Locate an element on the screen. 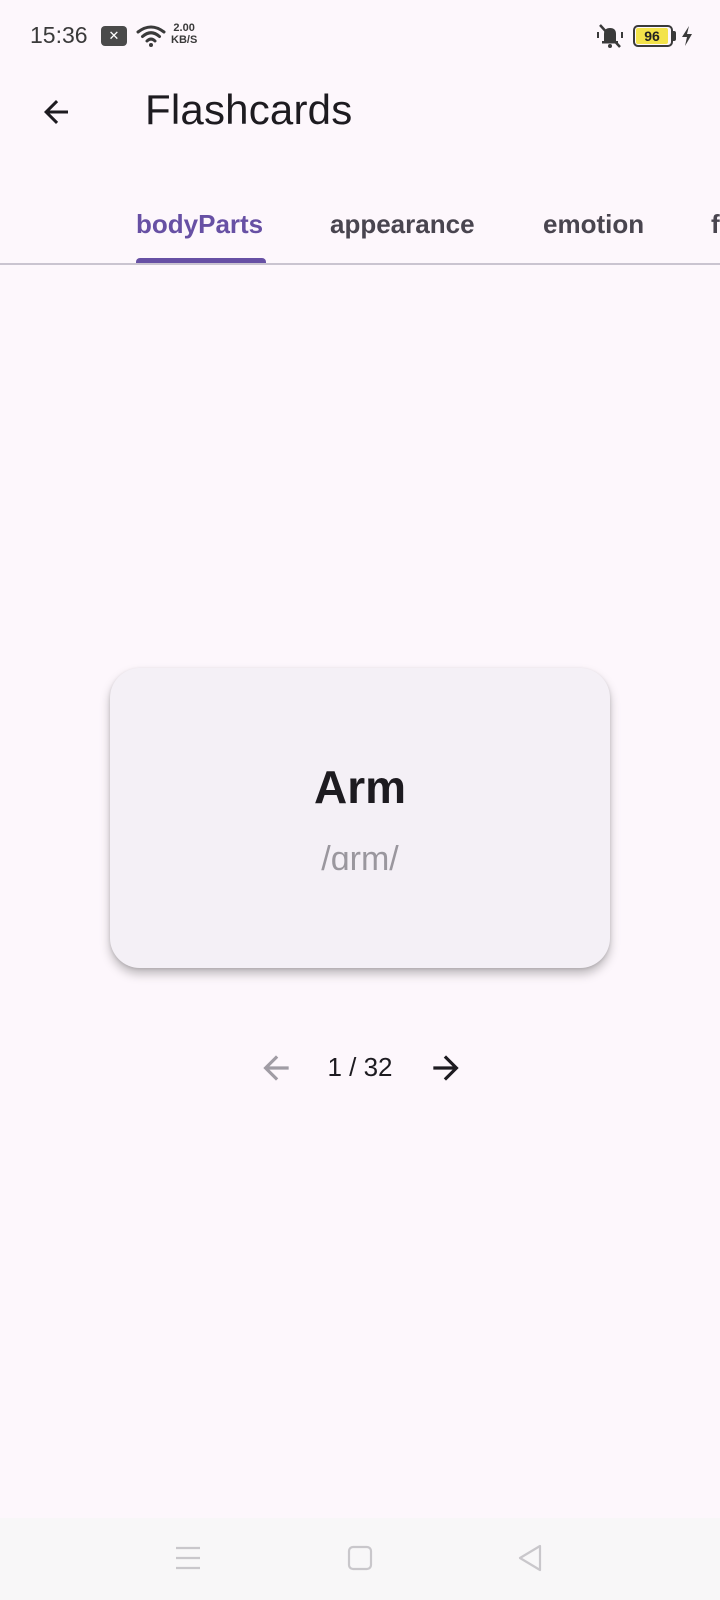  category-tabs: bodyParts appearance emotion f is located at coordinates (360, 225).